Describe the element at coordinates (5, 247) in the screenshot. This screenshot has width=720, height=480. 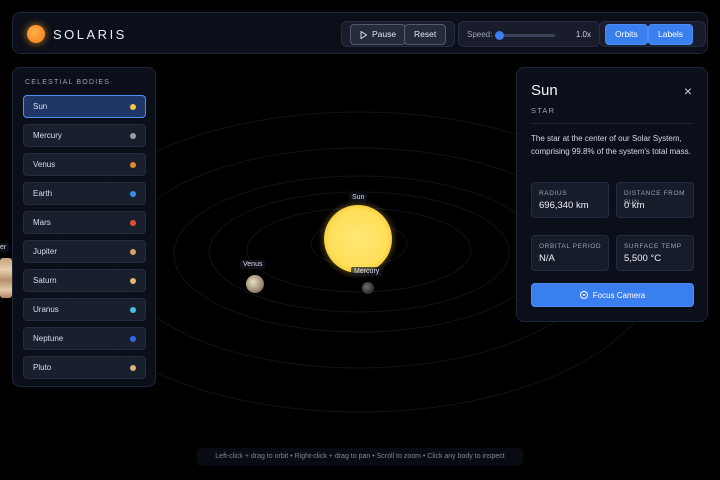
I see `offscreen-label: er` at that location.